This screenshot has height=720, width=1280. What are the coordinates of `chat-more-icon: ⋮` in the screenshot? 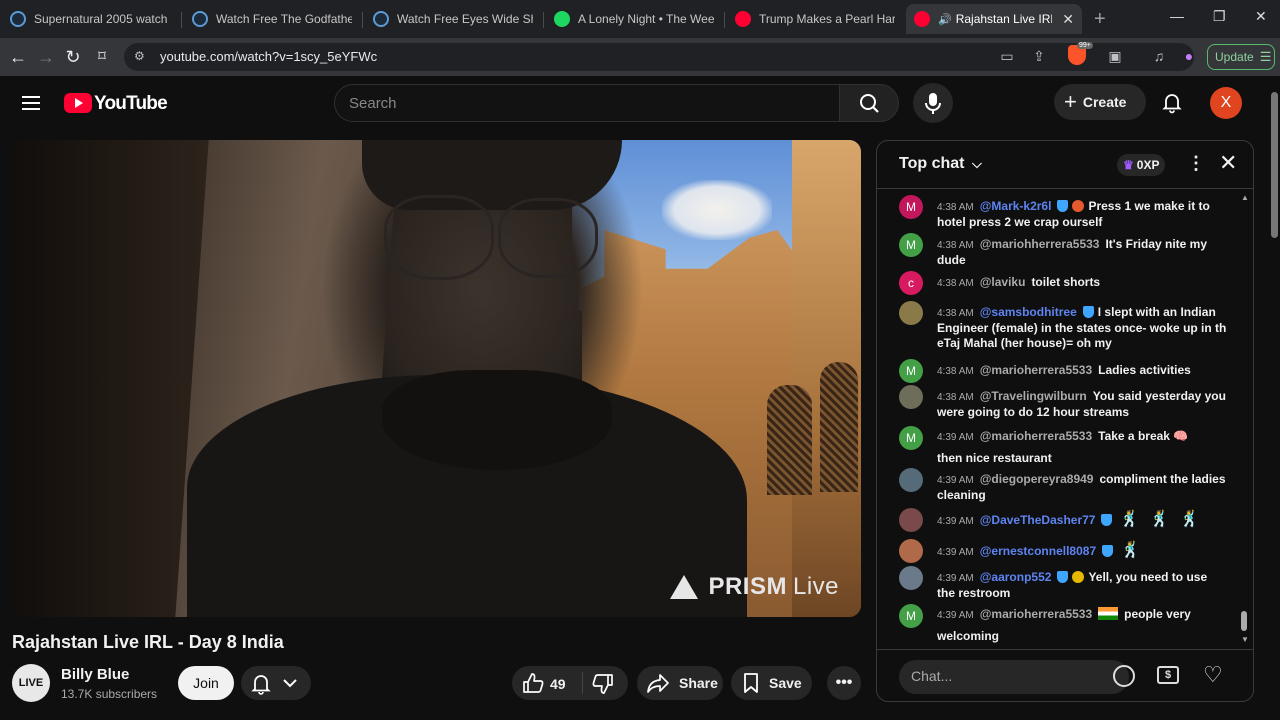 It's located at (1196, 163).